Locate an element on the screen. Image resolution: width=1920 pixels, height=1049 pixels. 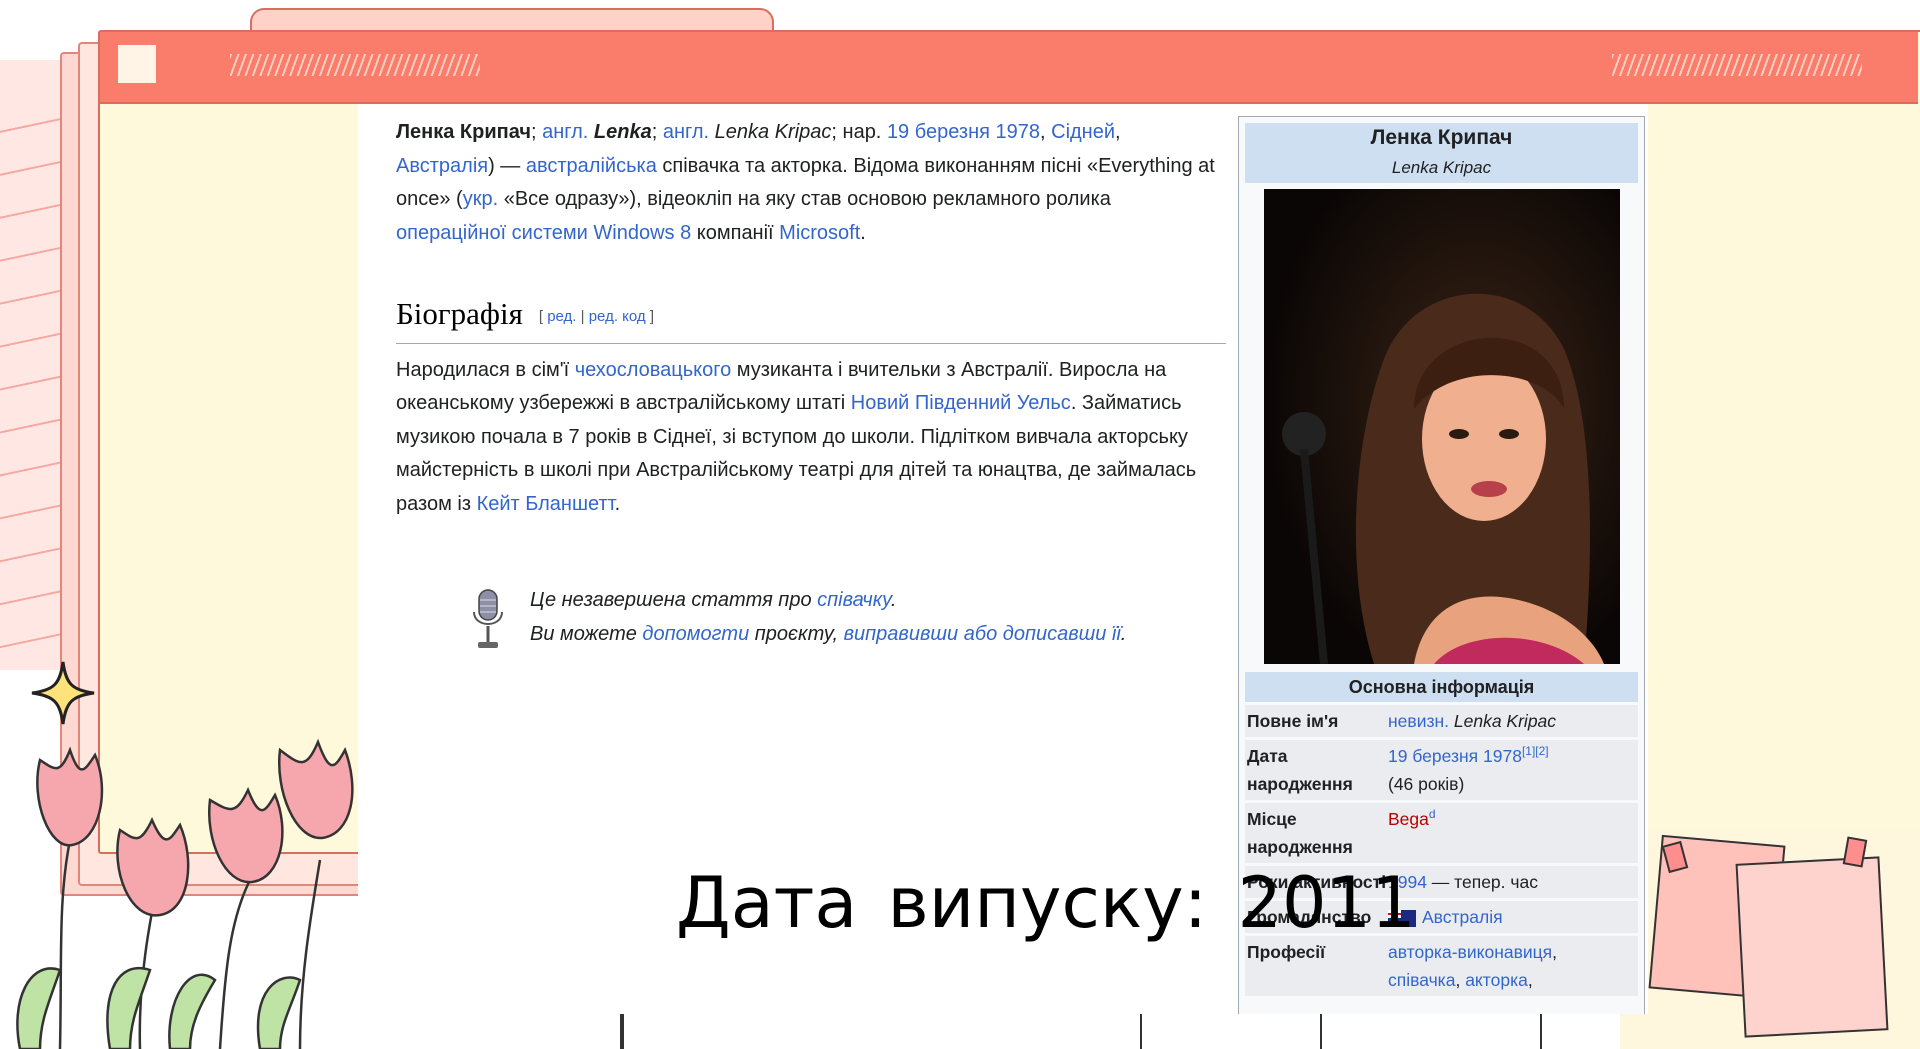
release-date-caption: Дата випуску: 2011 is located at coordinates (1046, 903).